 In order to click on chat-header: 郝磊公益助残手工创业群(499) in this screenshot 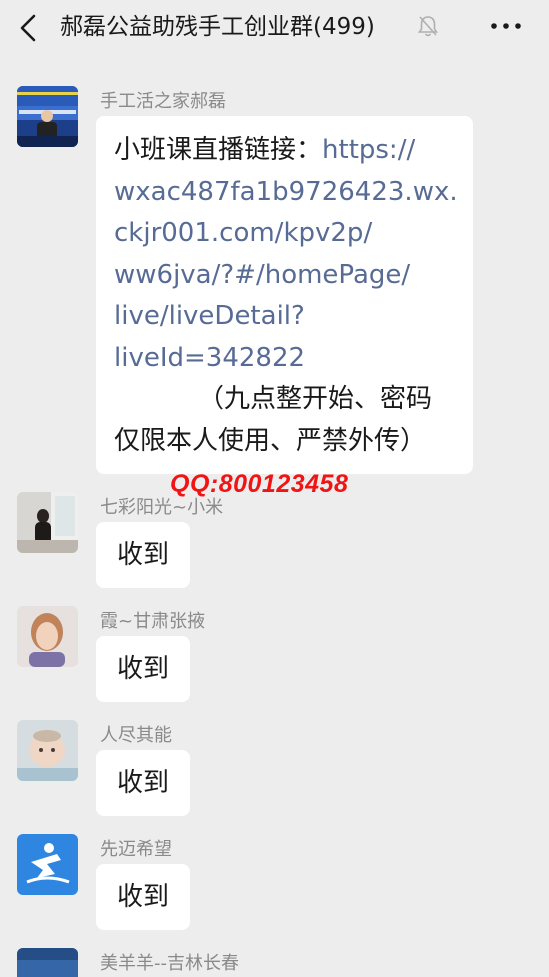, I will do `click(274, 29)`.